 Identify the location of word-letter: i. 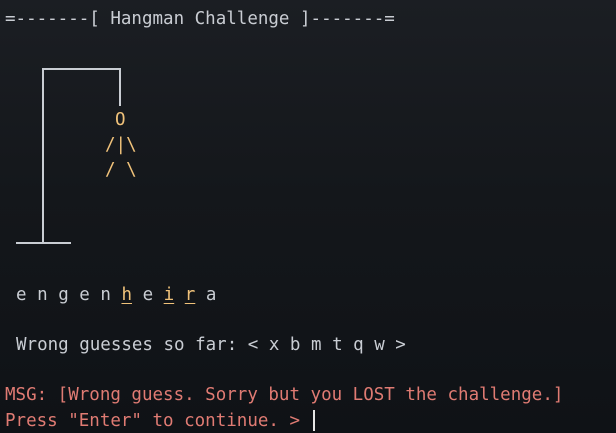
(169, 295).